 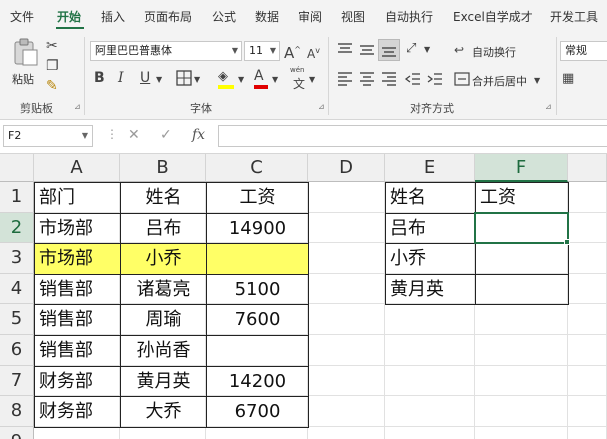 What do you see at coordinates (184, 78) in the screenshot?
I see `borders-icon` at bounding box center [184, 78].